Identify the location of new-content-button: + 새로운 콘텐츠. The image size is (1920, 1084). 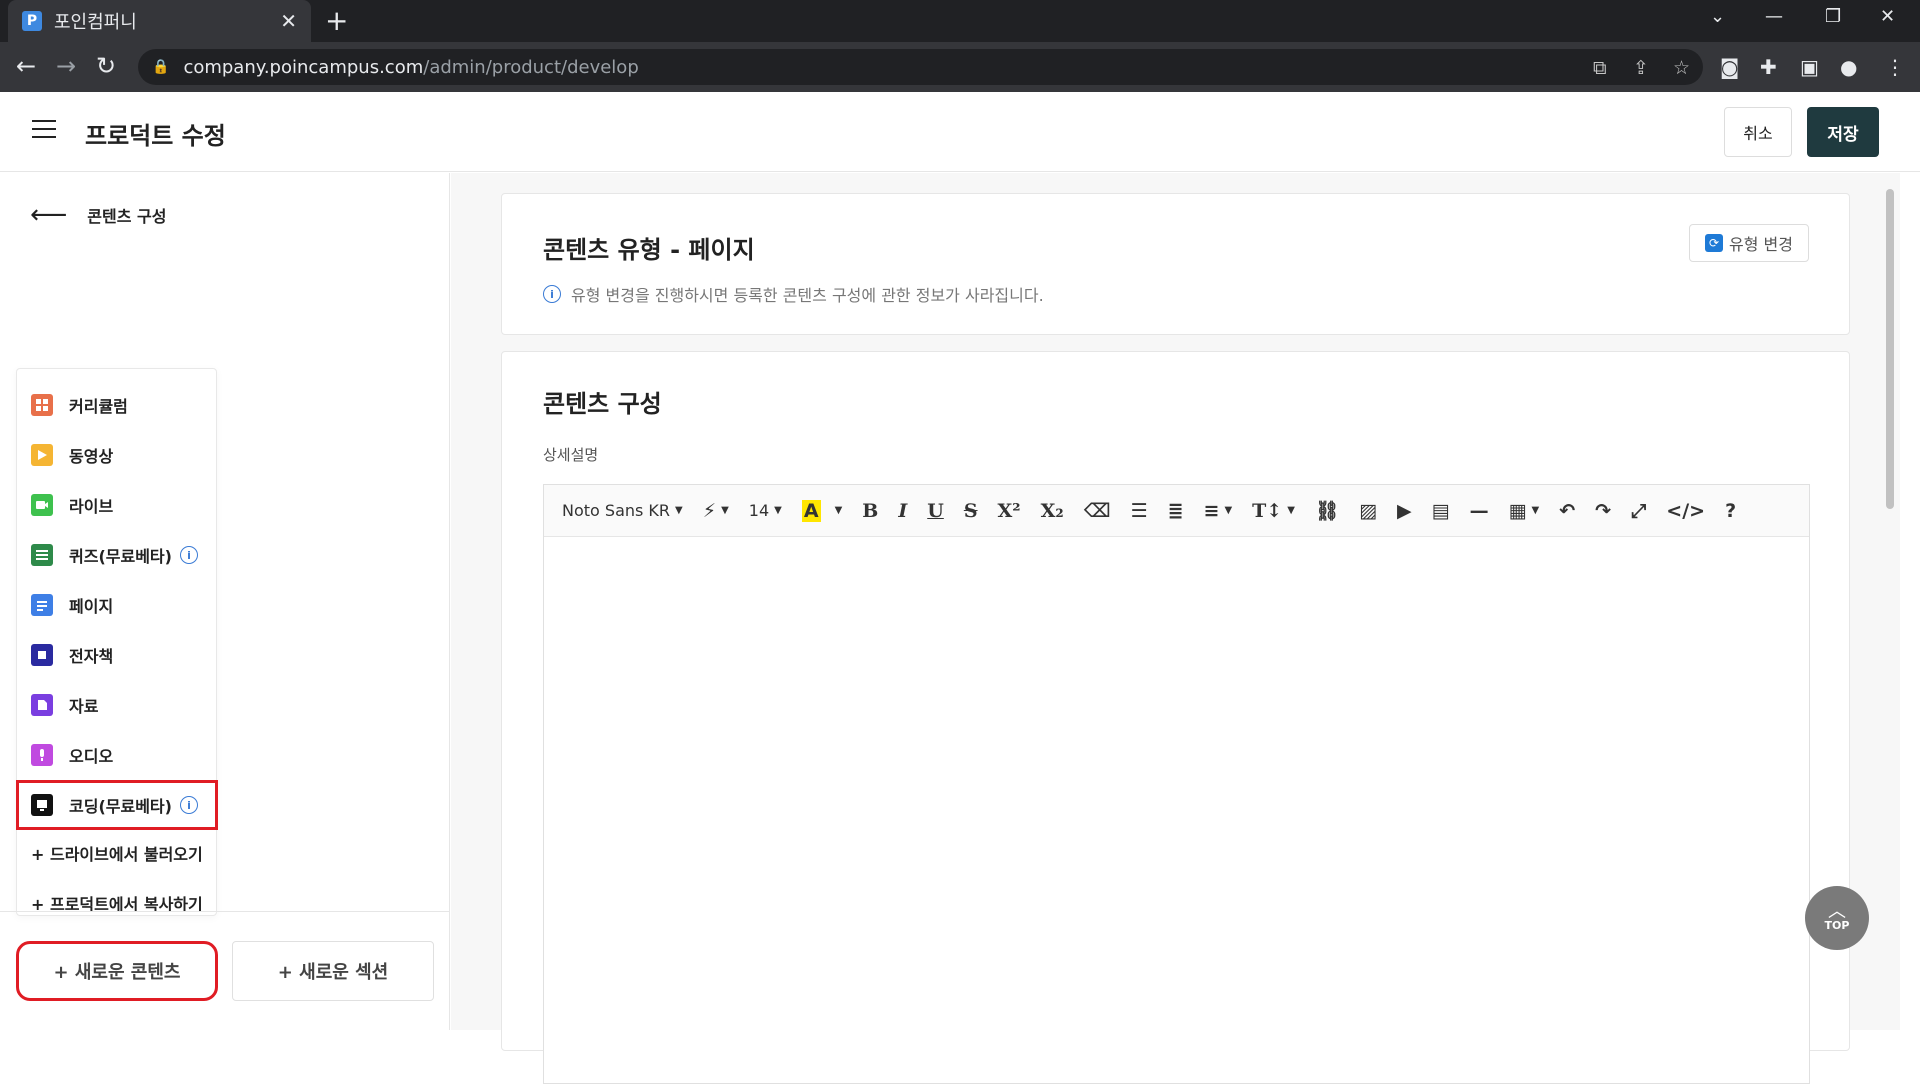
(117, 971).